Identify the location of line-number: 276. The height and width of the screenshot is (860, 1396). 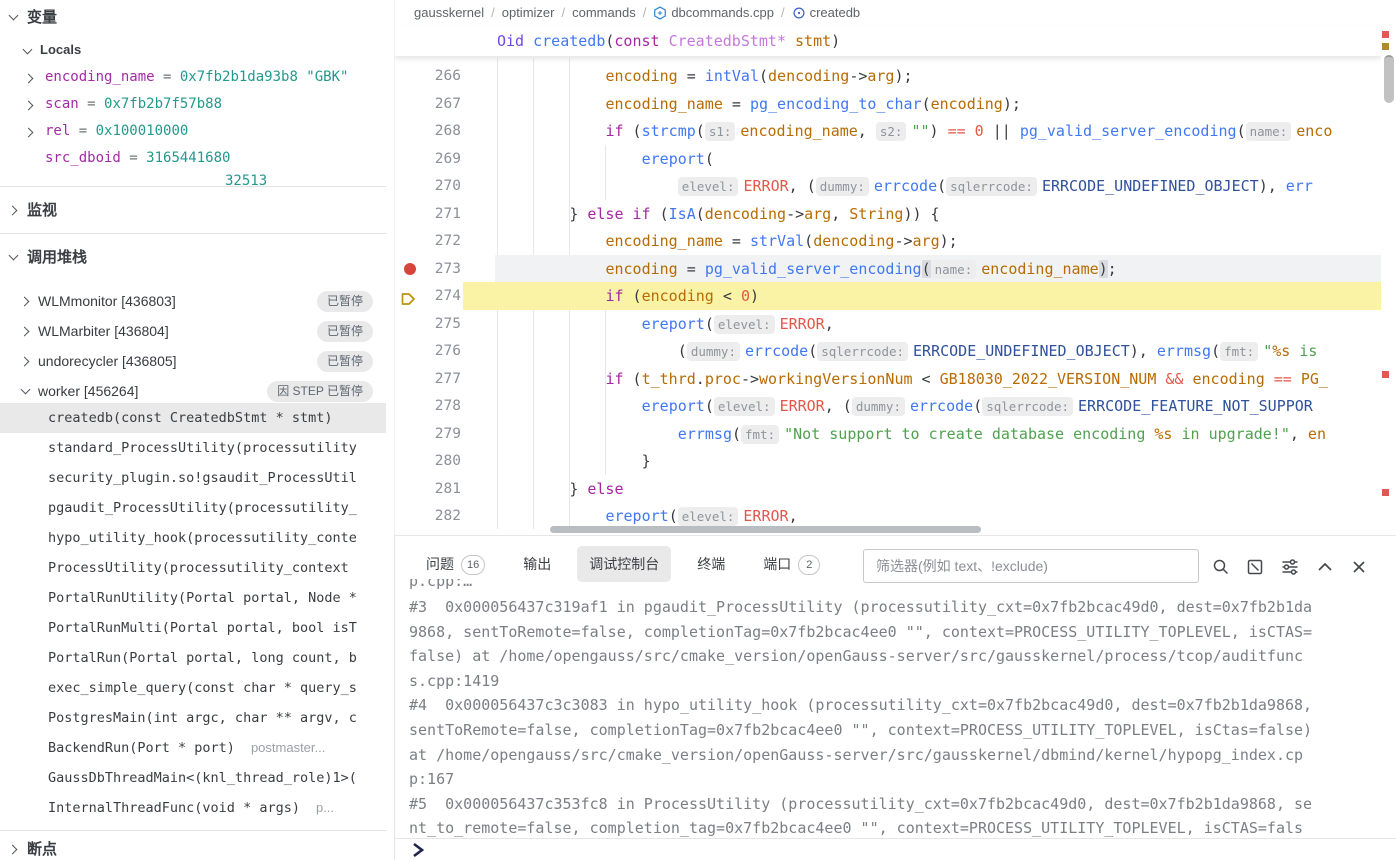
(438, 351).